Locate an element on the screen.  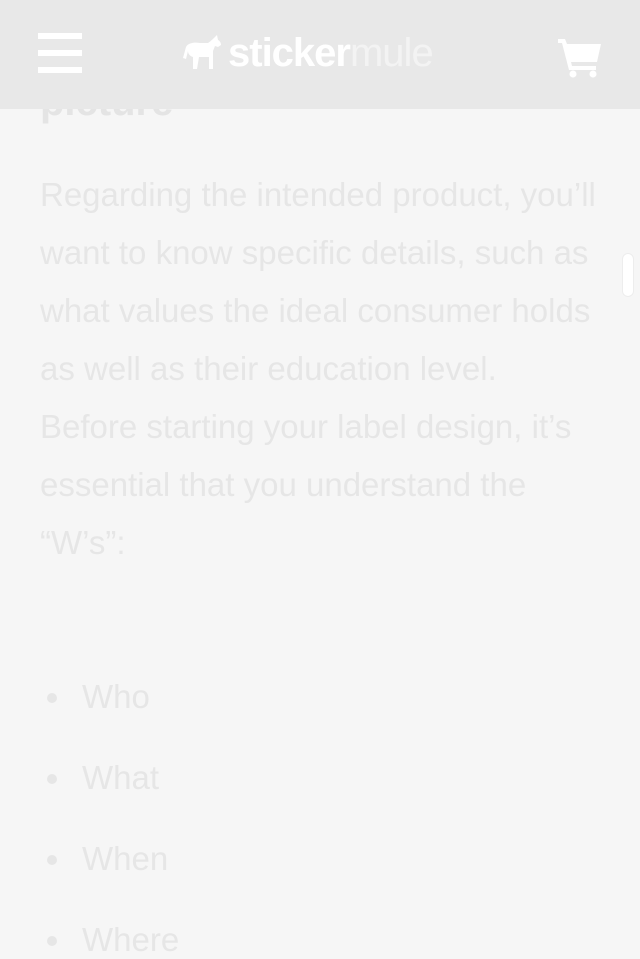
site-header: sticker mule is located at coordinates (320, 54).